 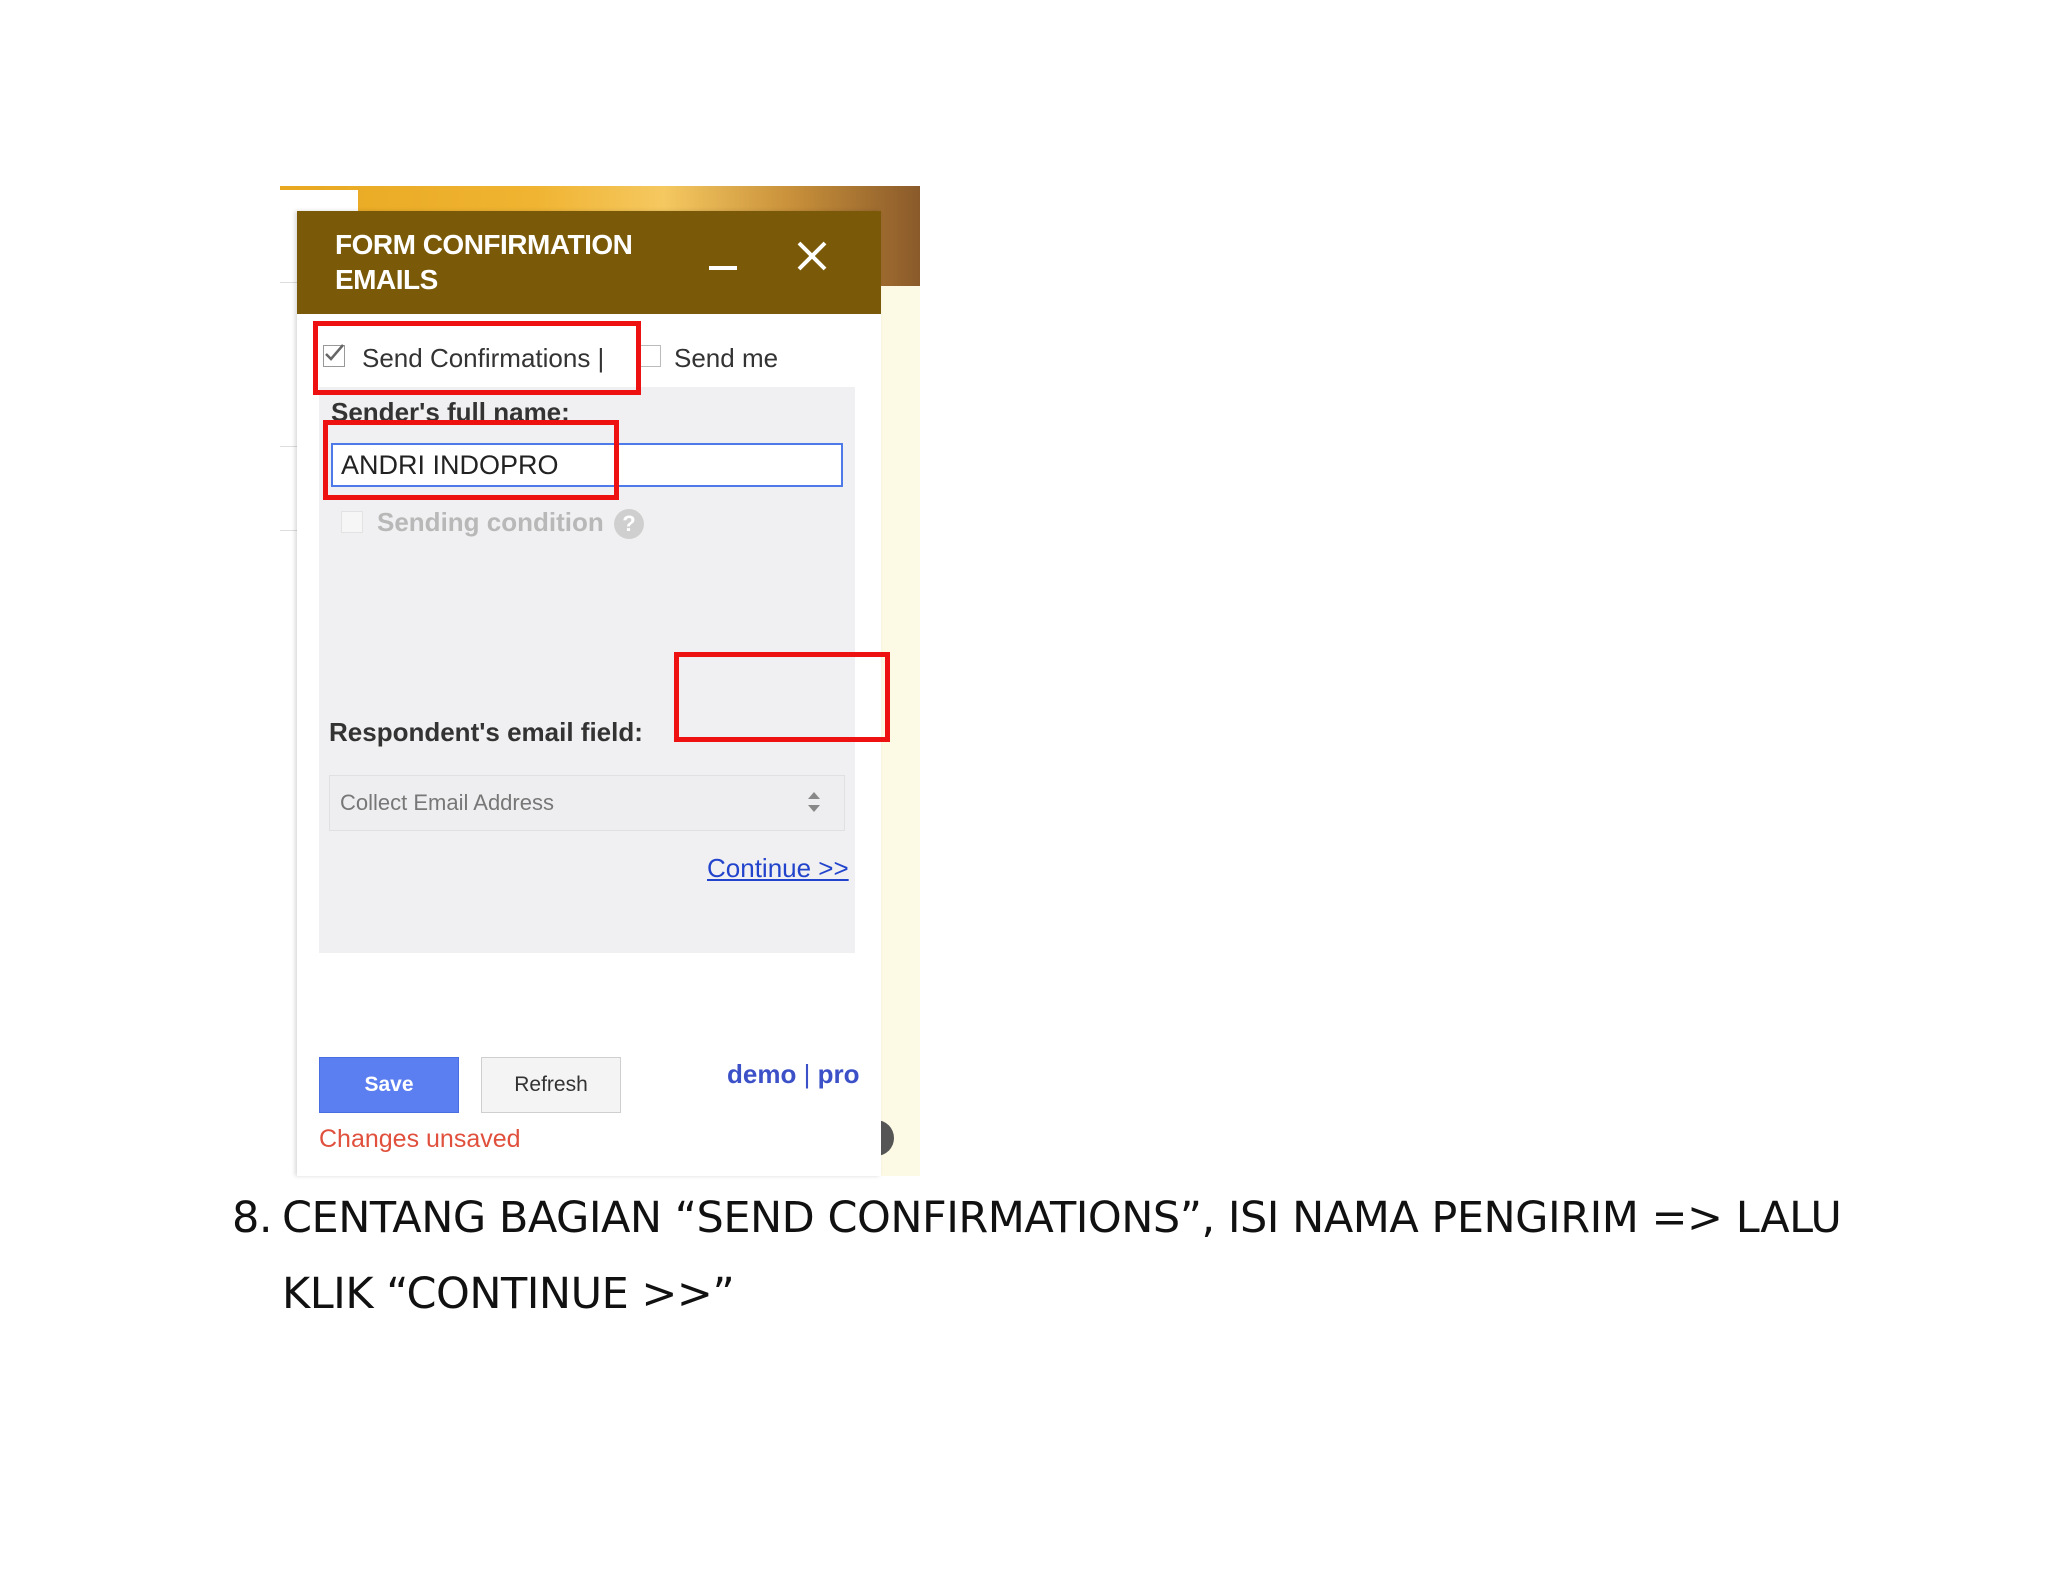 What do you see at coordinates (629, 524) in the screenshot?
I see `help-icon: ?` at bounding box center [629, 524].